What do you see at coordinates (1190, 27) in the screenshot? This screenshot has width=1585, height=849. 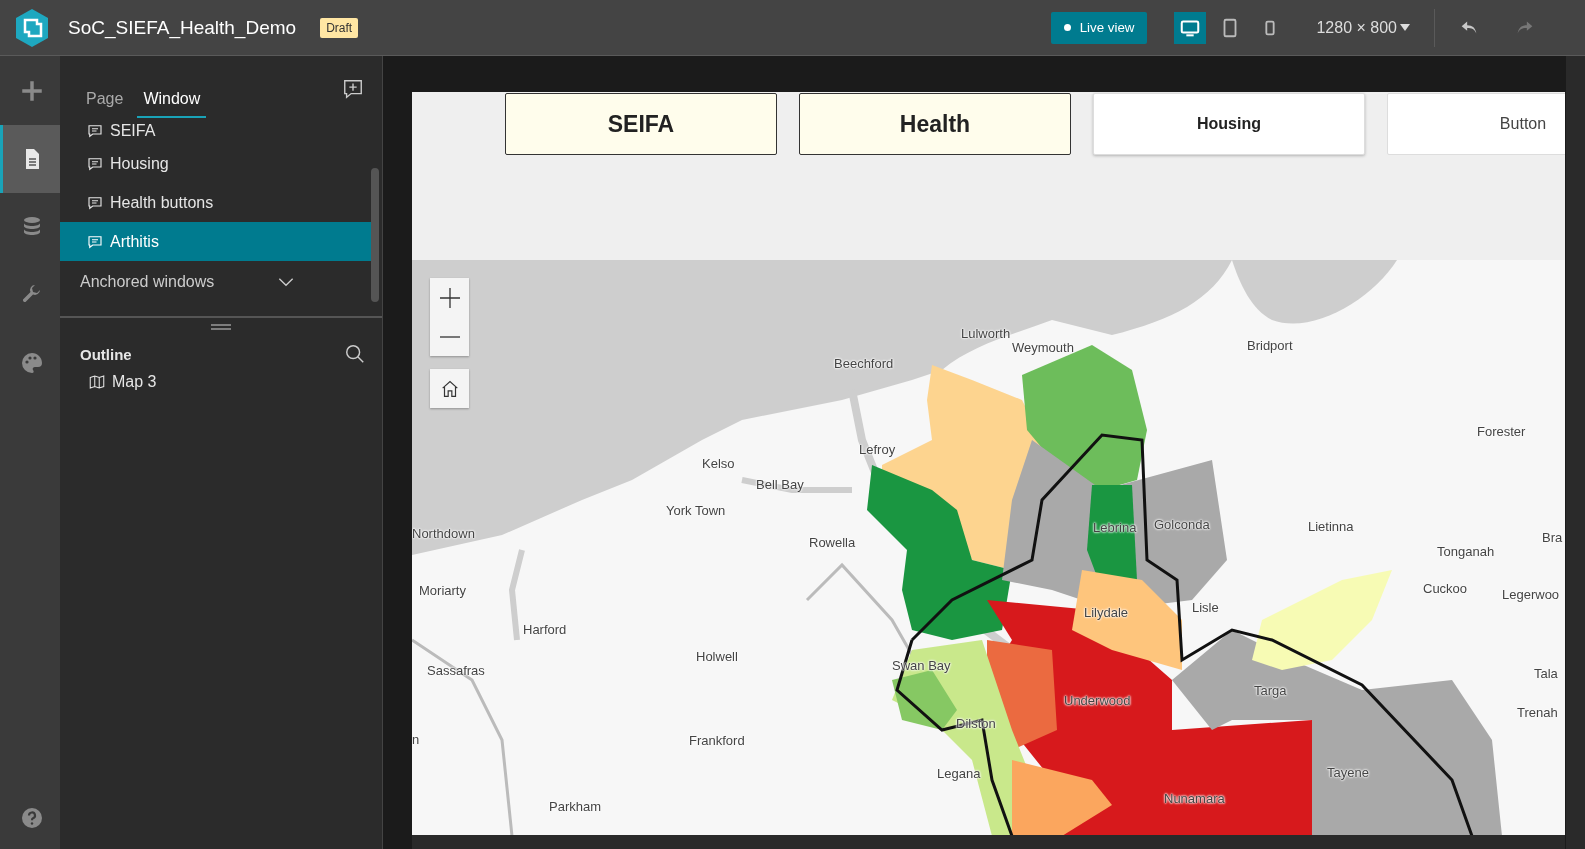 I see `desktop-view-button` at bounding box center [1190, 27].